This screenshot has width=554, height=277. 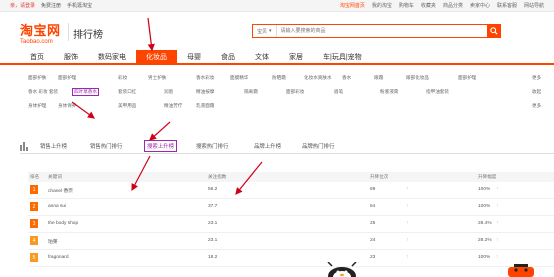 I want to click on subcat-item: 彩妆, so click(x=122, y=78).